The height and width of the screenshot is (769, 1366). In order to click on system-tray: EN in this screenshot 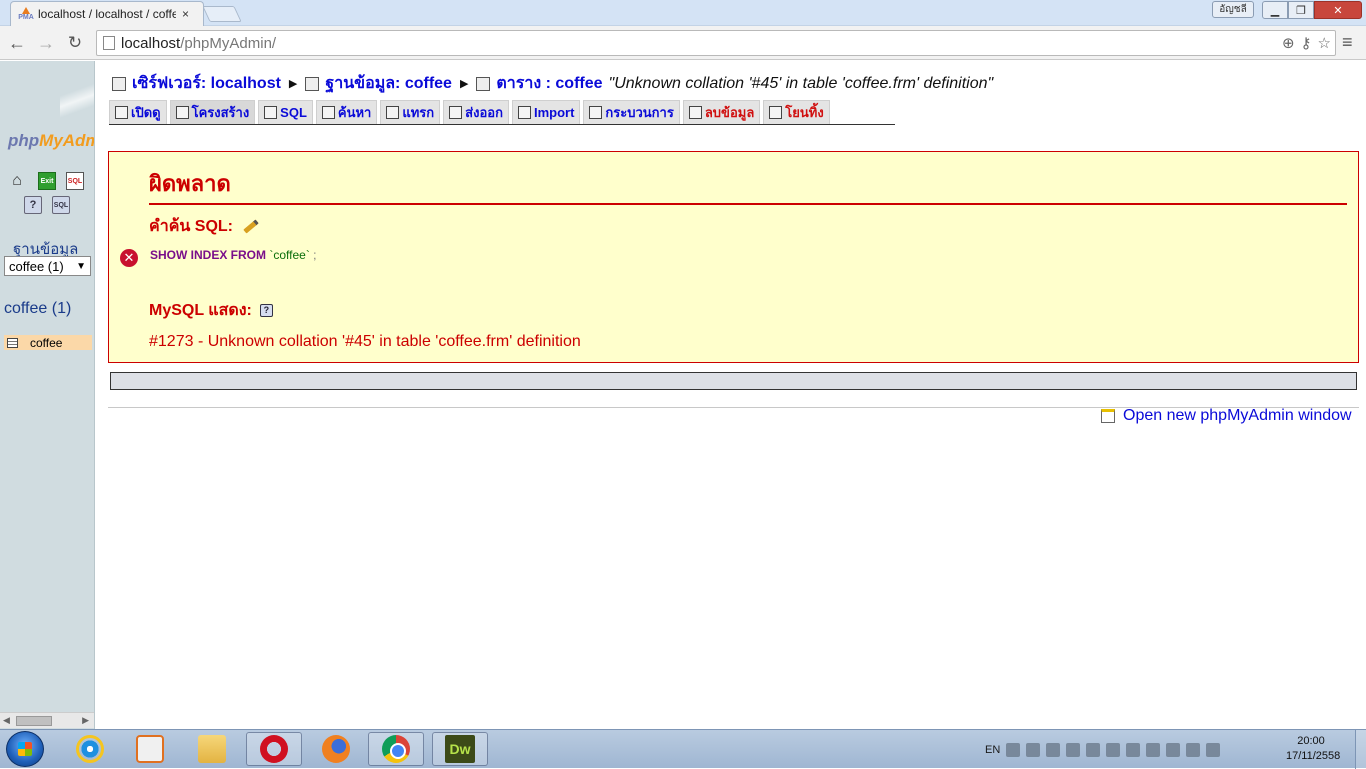, I will do `click(1103, 749)`.